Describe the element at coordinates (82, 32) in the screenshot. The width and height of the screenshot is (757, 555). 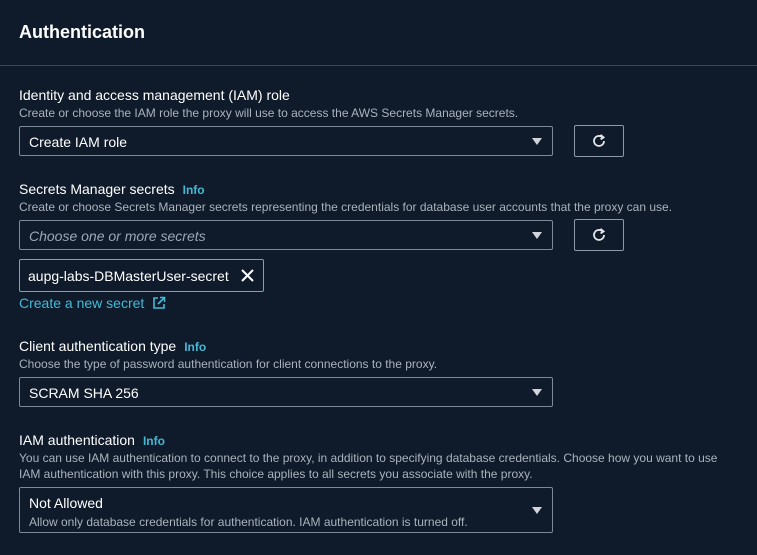
I see `panel-title: Authentication` at that location.